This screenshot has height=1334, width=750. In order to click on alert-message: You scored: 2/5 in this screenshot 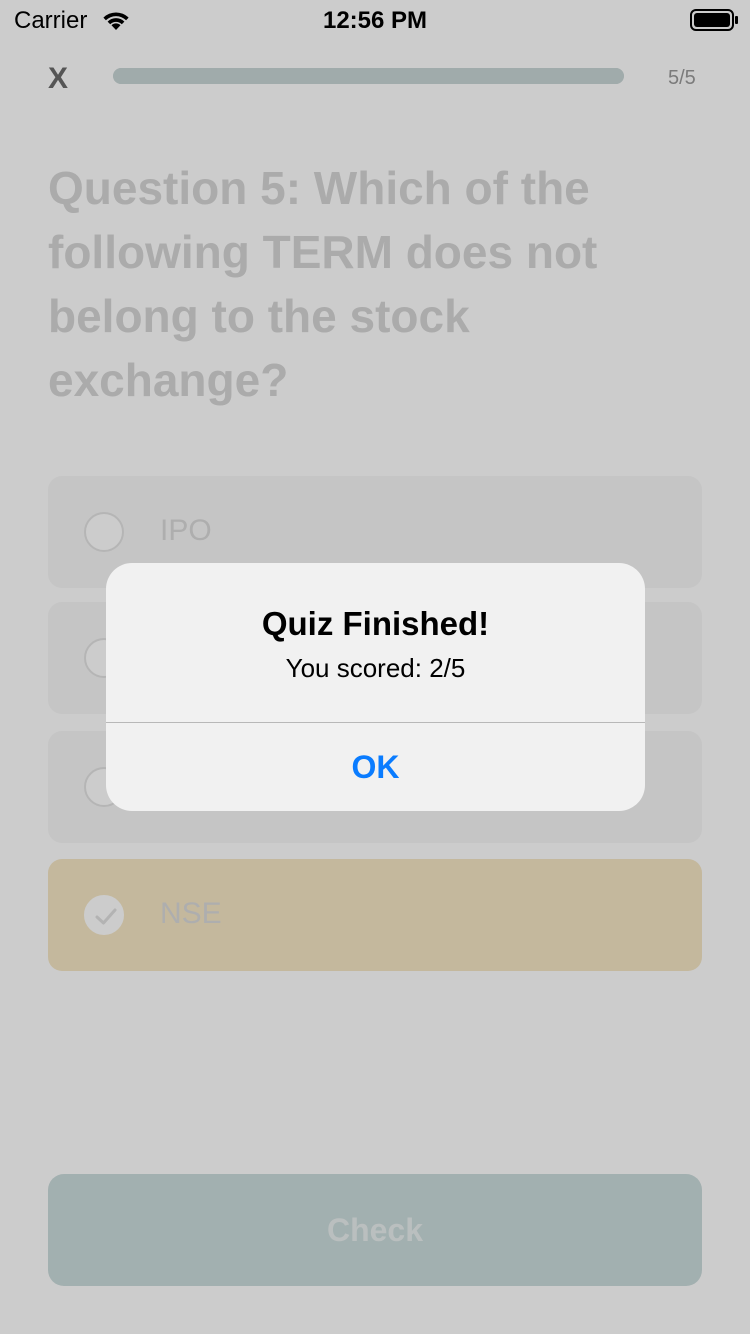, I will do `click(375, 668)`.